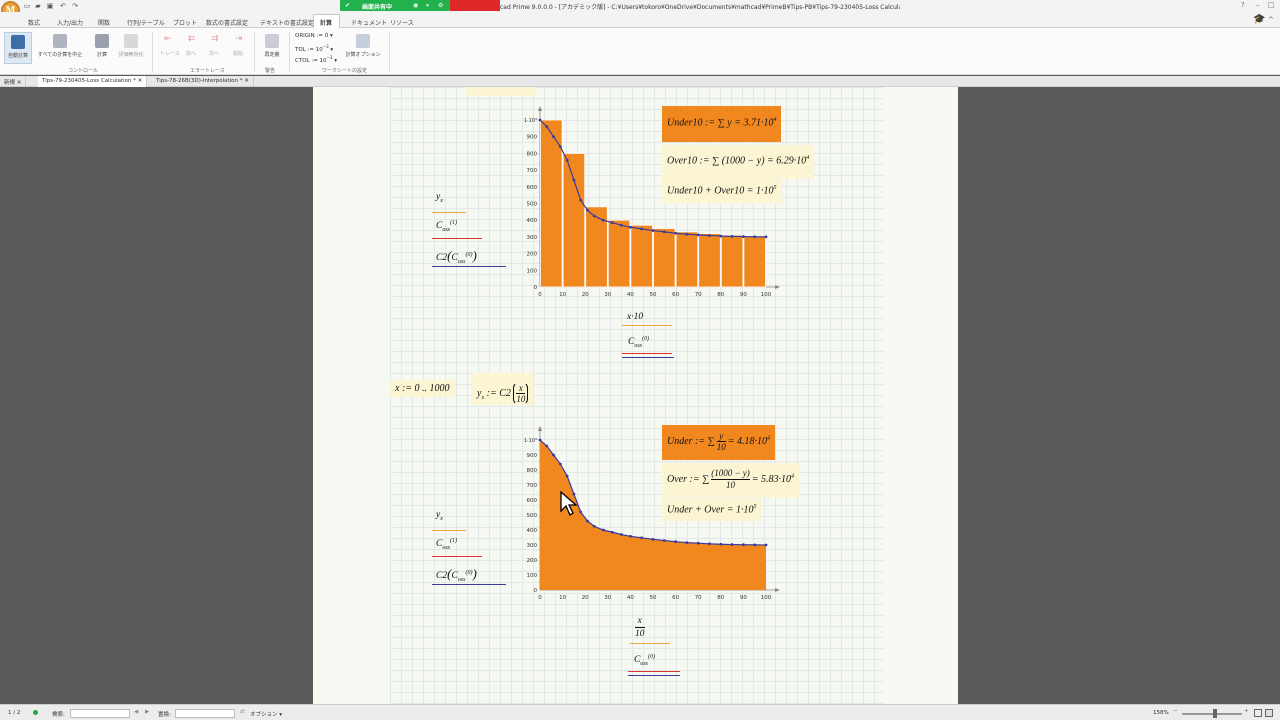 This screenshot has width=1280, height=720. Describe the element at coordinates (50, 6) in the screenshot. I see `save-icon: ▣` at that location.